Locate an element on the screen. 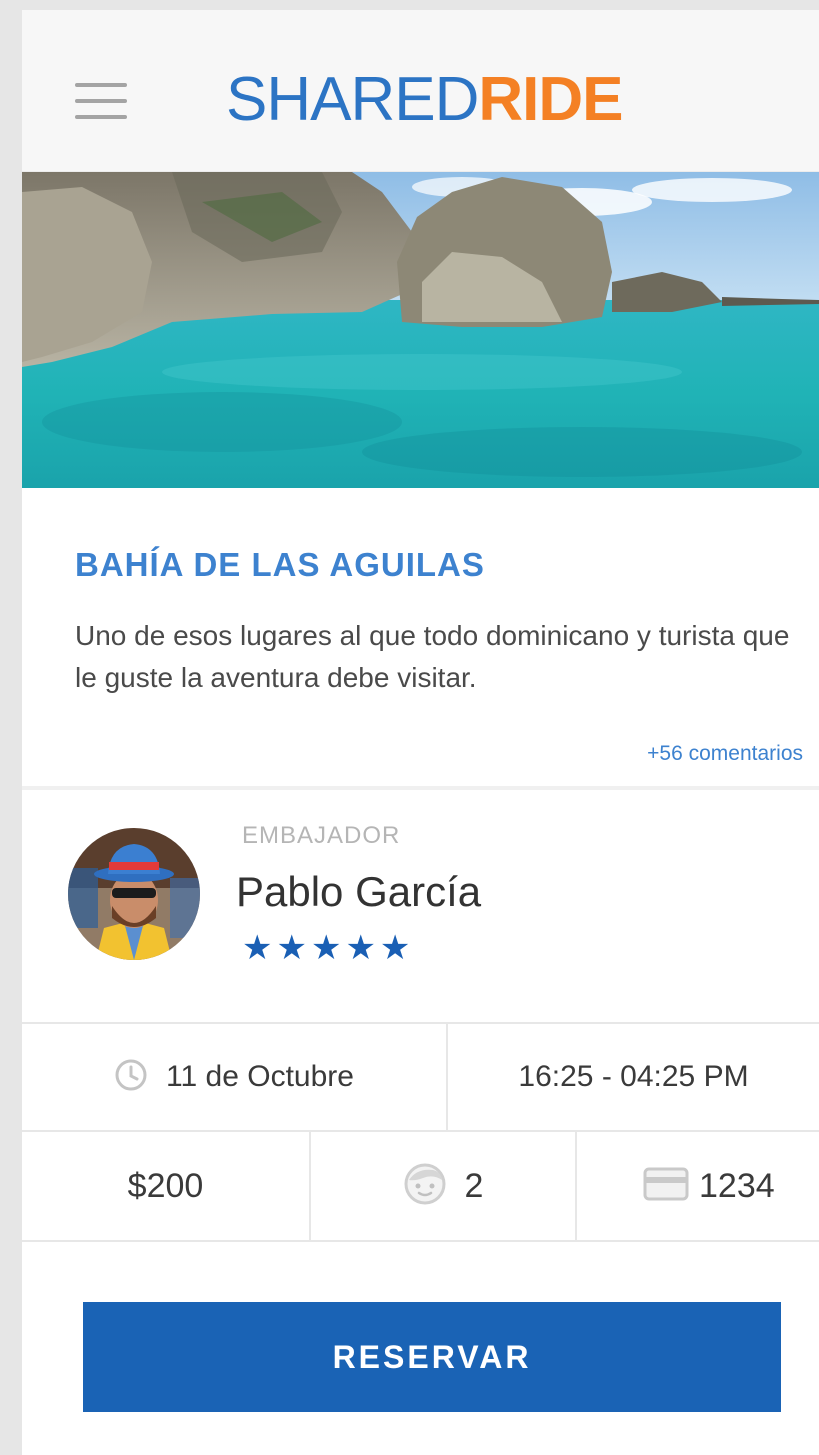 The width and height of the screenshot is (819, 1455). face-icon is located at coordinates (425, 1186).